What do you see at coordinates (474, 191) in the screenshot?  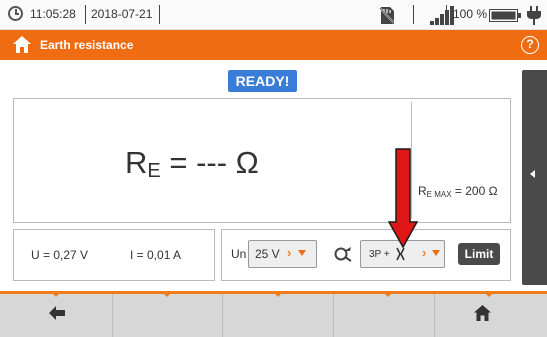 I see `limit-value: = 200 Ω` at bounding box center [474, 191].